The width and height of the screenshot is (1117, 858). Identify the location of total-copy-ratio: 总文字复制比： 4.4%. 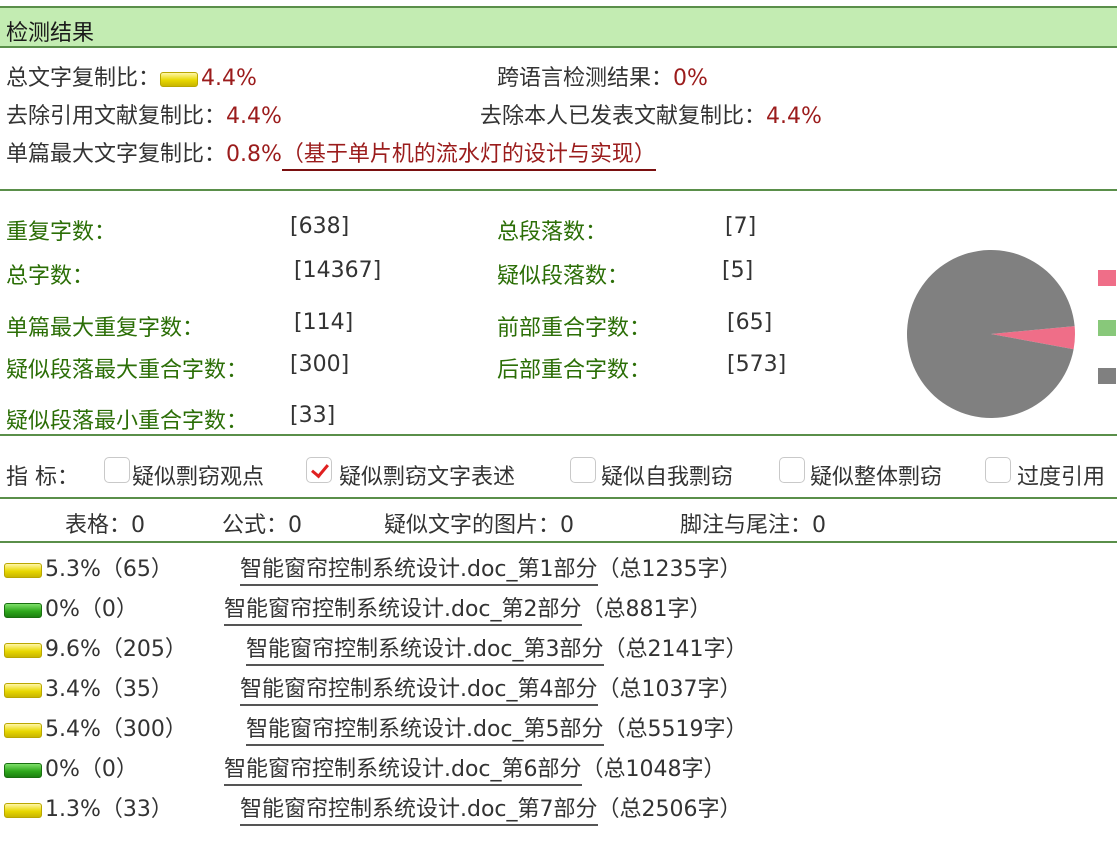
(131, 76).